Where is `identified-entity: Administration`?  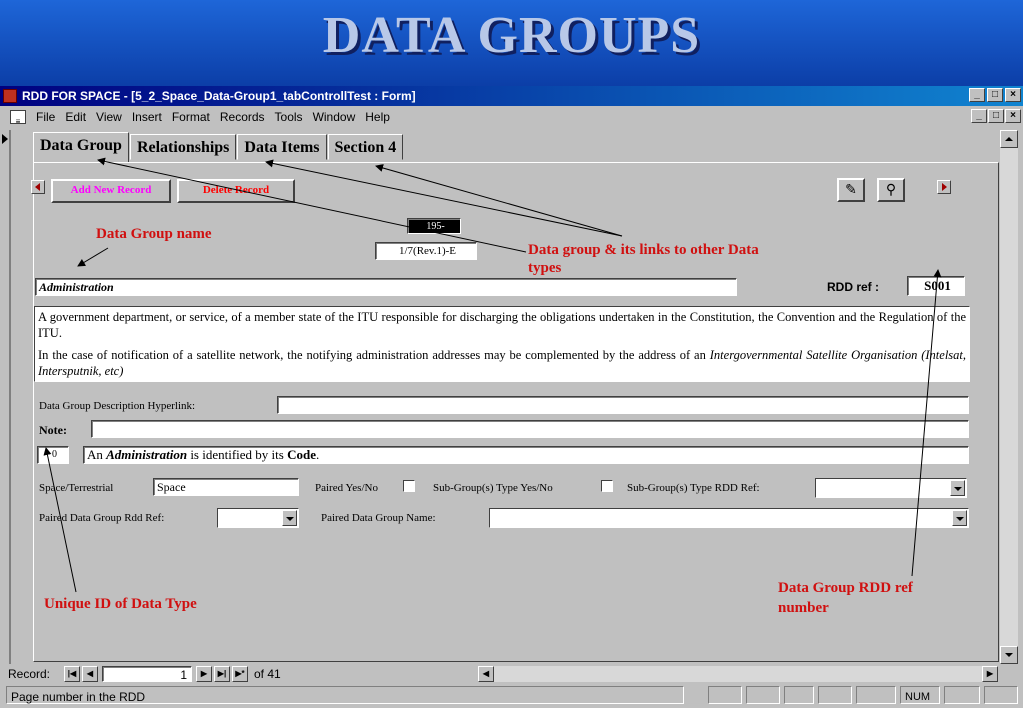 identified-entity: Administration is located at coordinates (147, 454).